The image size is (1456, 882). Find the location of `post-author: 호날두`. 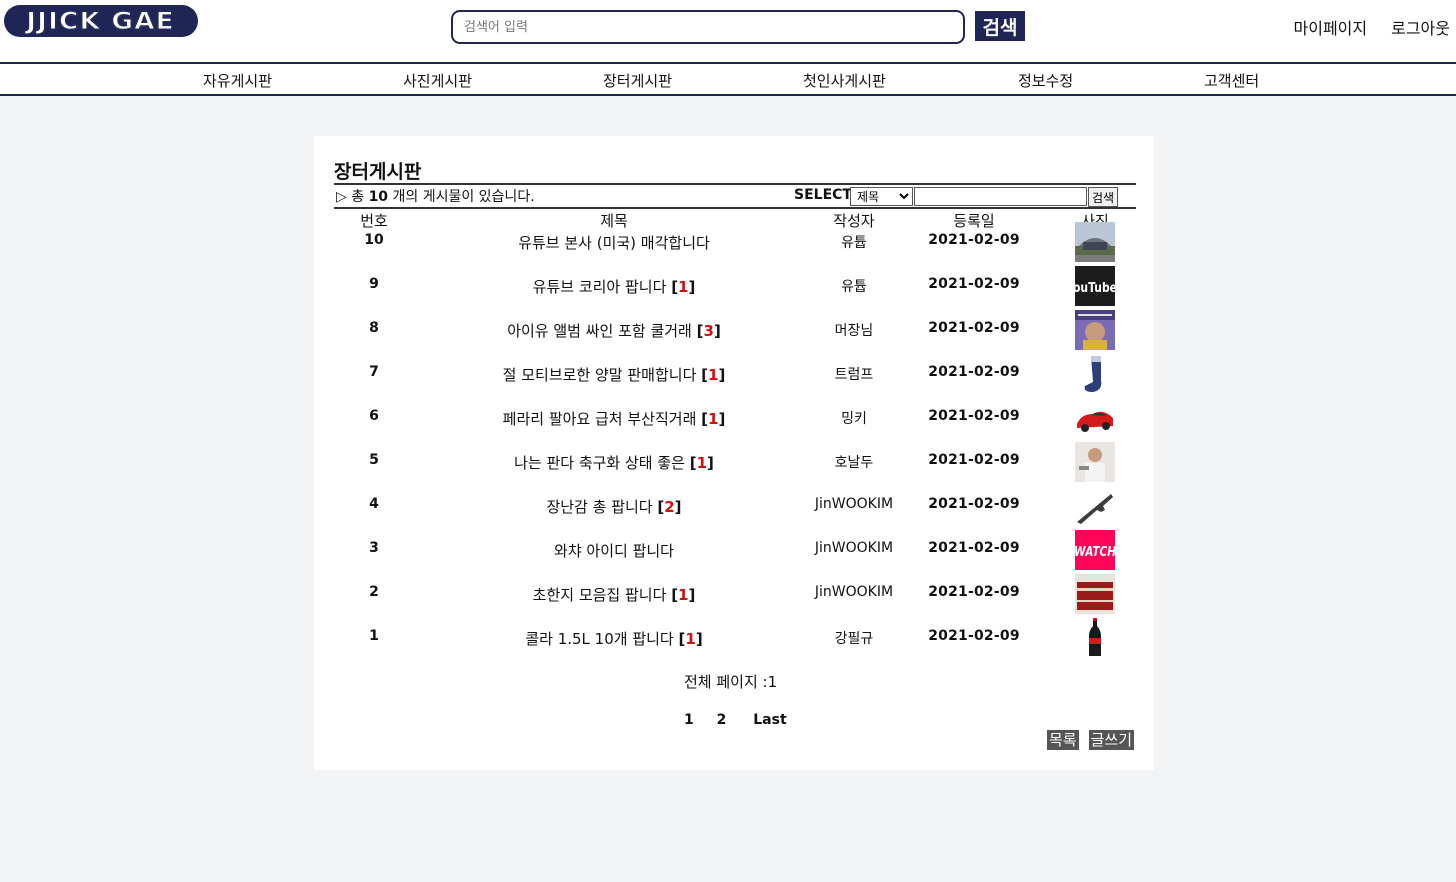

post-author: 호날두 is located at coordinates (854, 463).